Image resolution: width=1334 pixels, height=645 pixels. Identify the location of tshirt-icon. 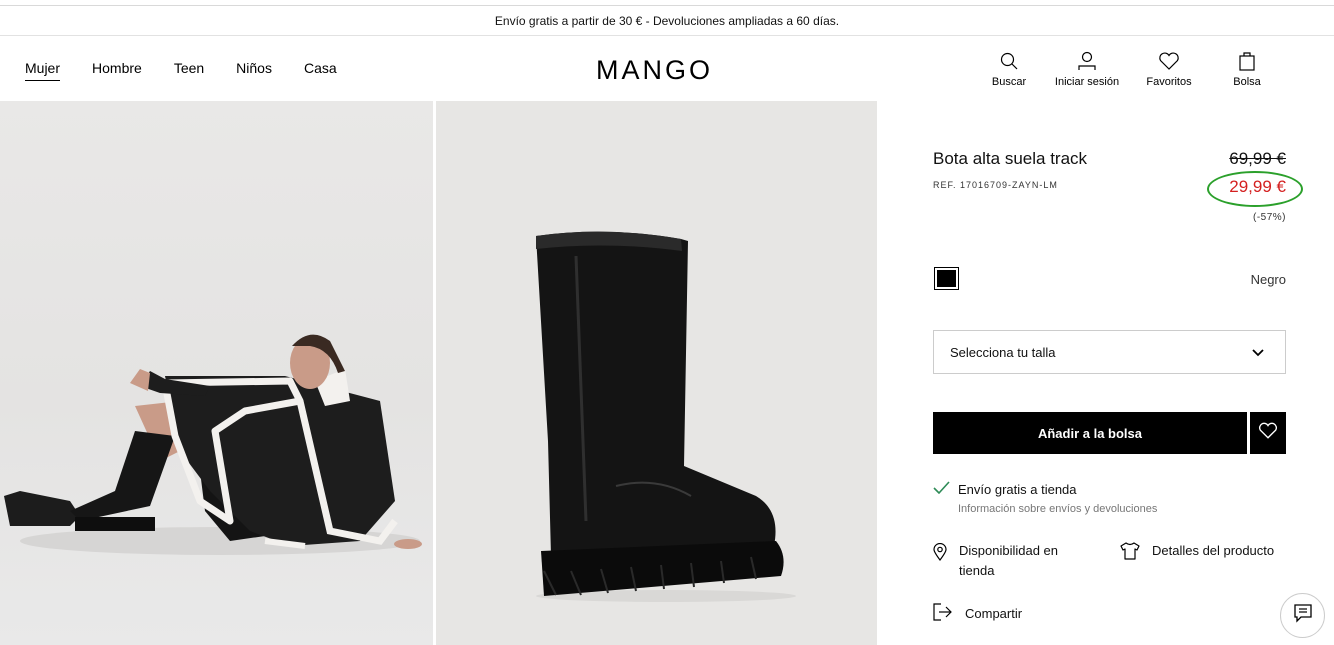
(1130, 554).